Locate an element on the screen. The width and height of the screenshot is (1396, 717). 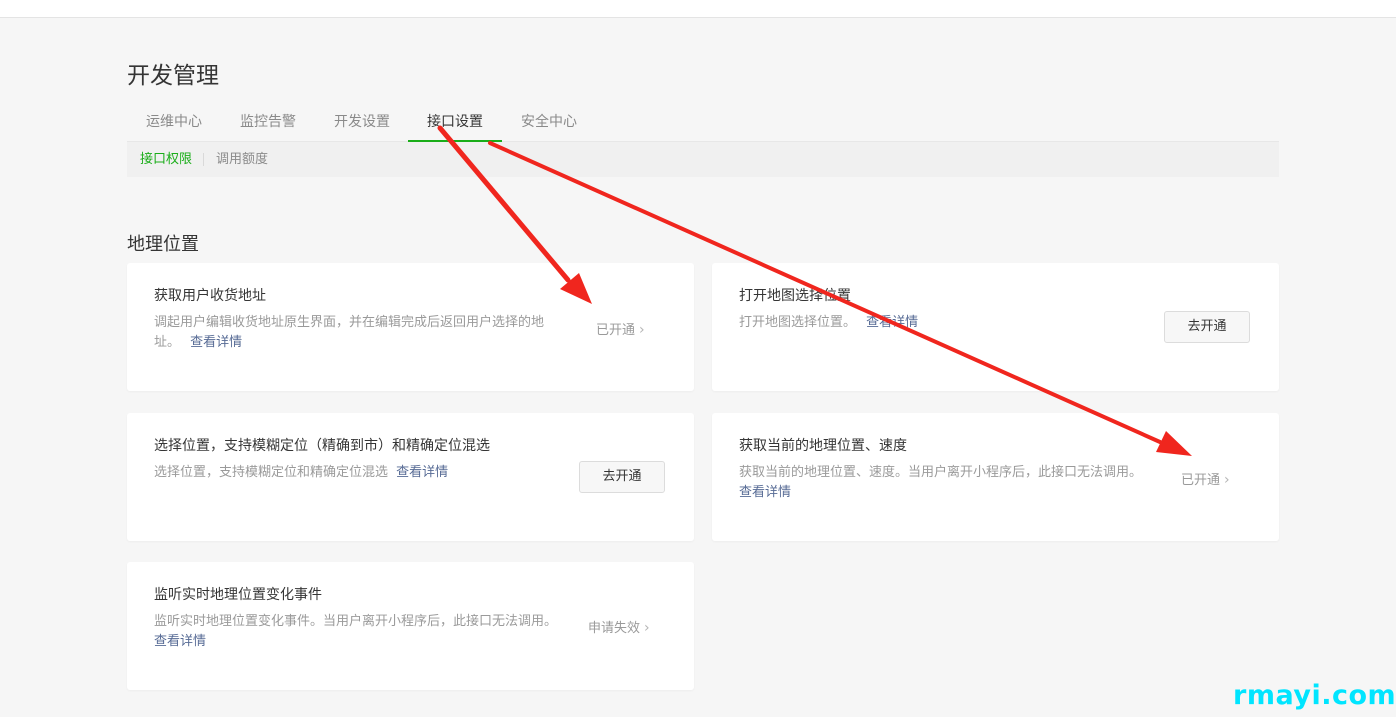
card-description: 获取当前的地理位置、速度。当用户离开小程序后，此接口无法调用。 查看详情 is located at coordinates (944, 483).